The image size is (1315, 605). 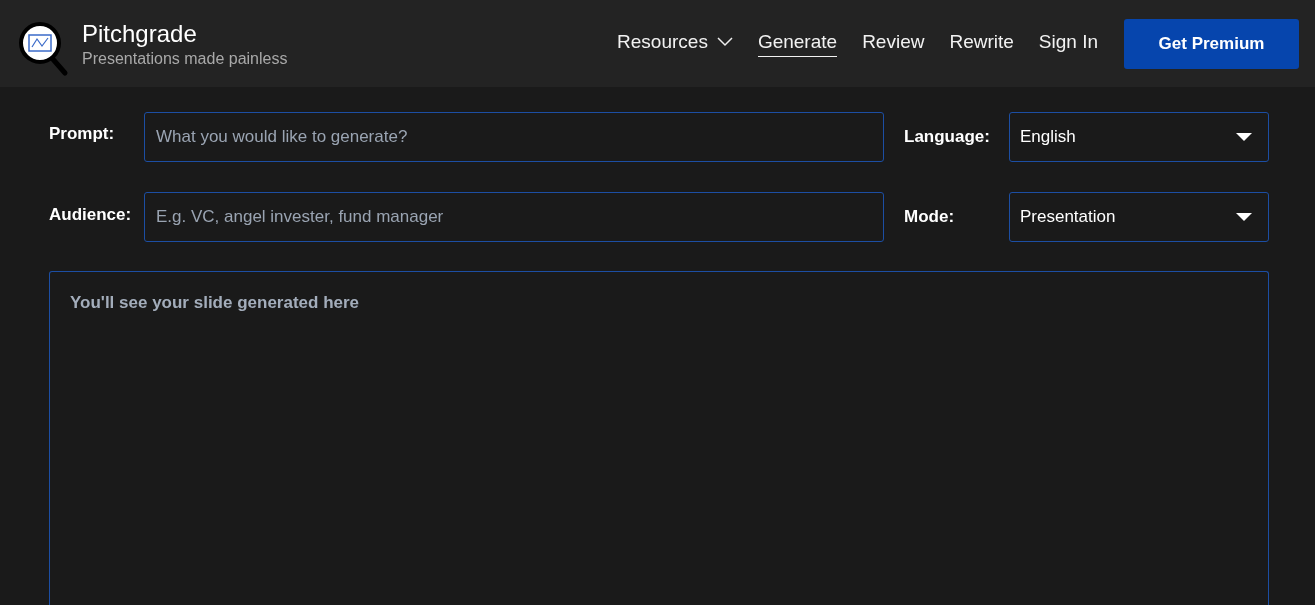 I want to click on get-premium-button: Get Premium, so click(x=1211, y=43).